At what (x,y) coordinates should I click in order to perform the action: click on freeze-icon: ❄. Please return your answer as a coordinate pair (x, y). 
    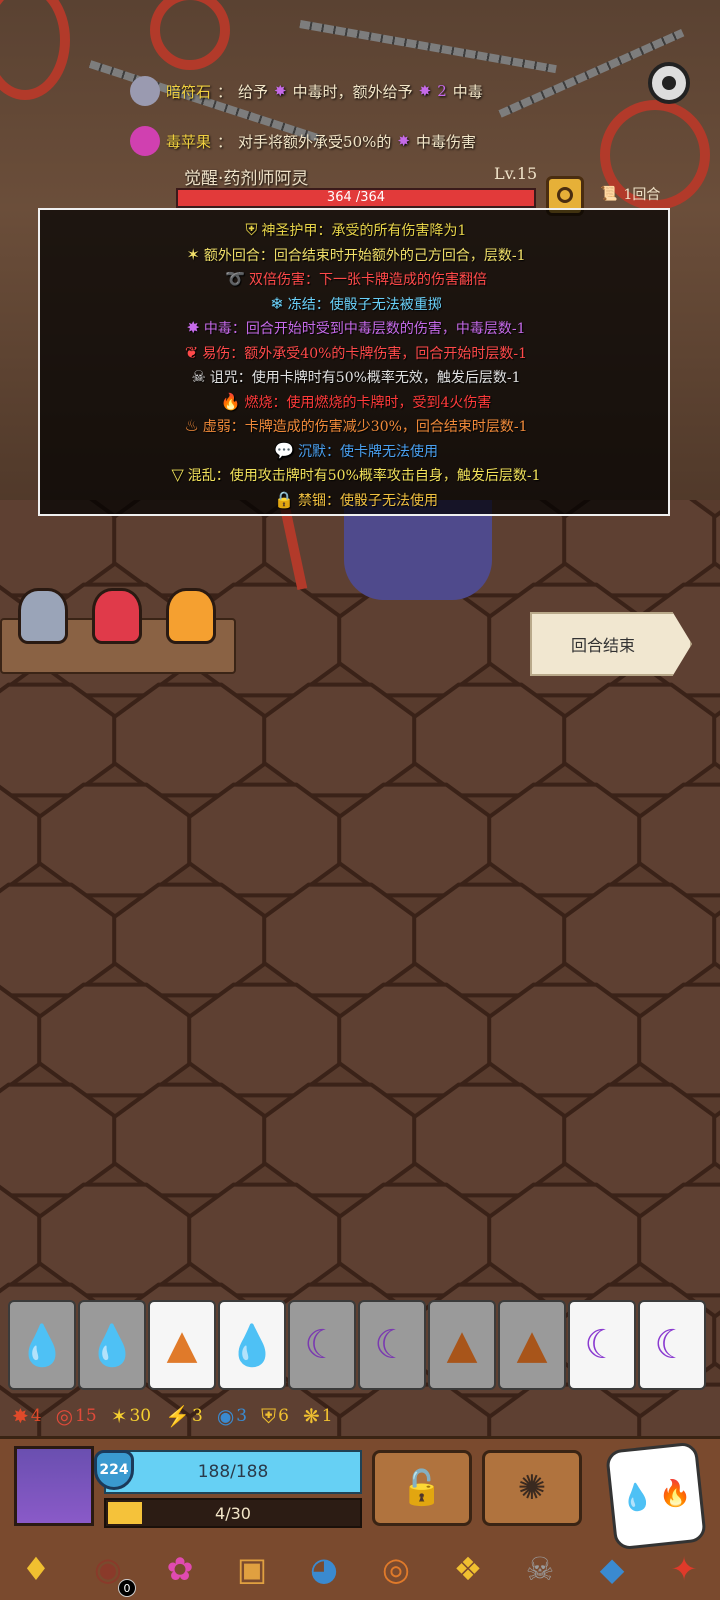
    Looking at the image, I should click on (277, 303).